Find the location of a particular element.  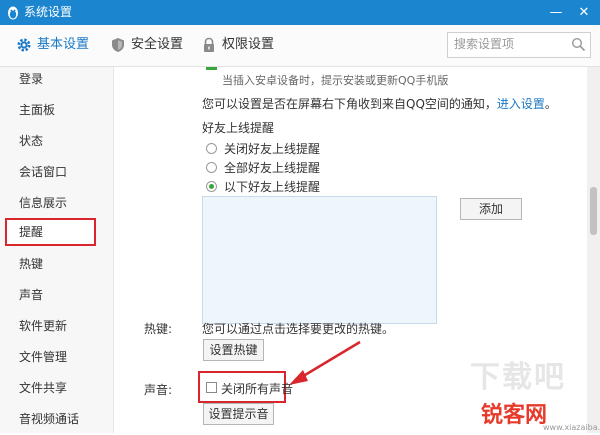

tab-security-settings: 安全设置 is located at coordinates (150, 45).